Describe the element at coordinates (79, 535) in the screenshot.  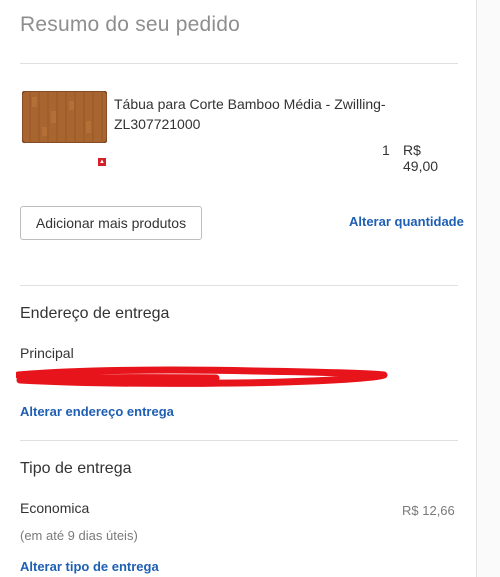
I see `delivery-option-eta: (em até 9 dias úteis)` at that location.